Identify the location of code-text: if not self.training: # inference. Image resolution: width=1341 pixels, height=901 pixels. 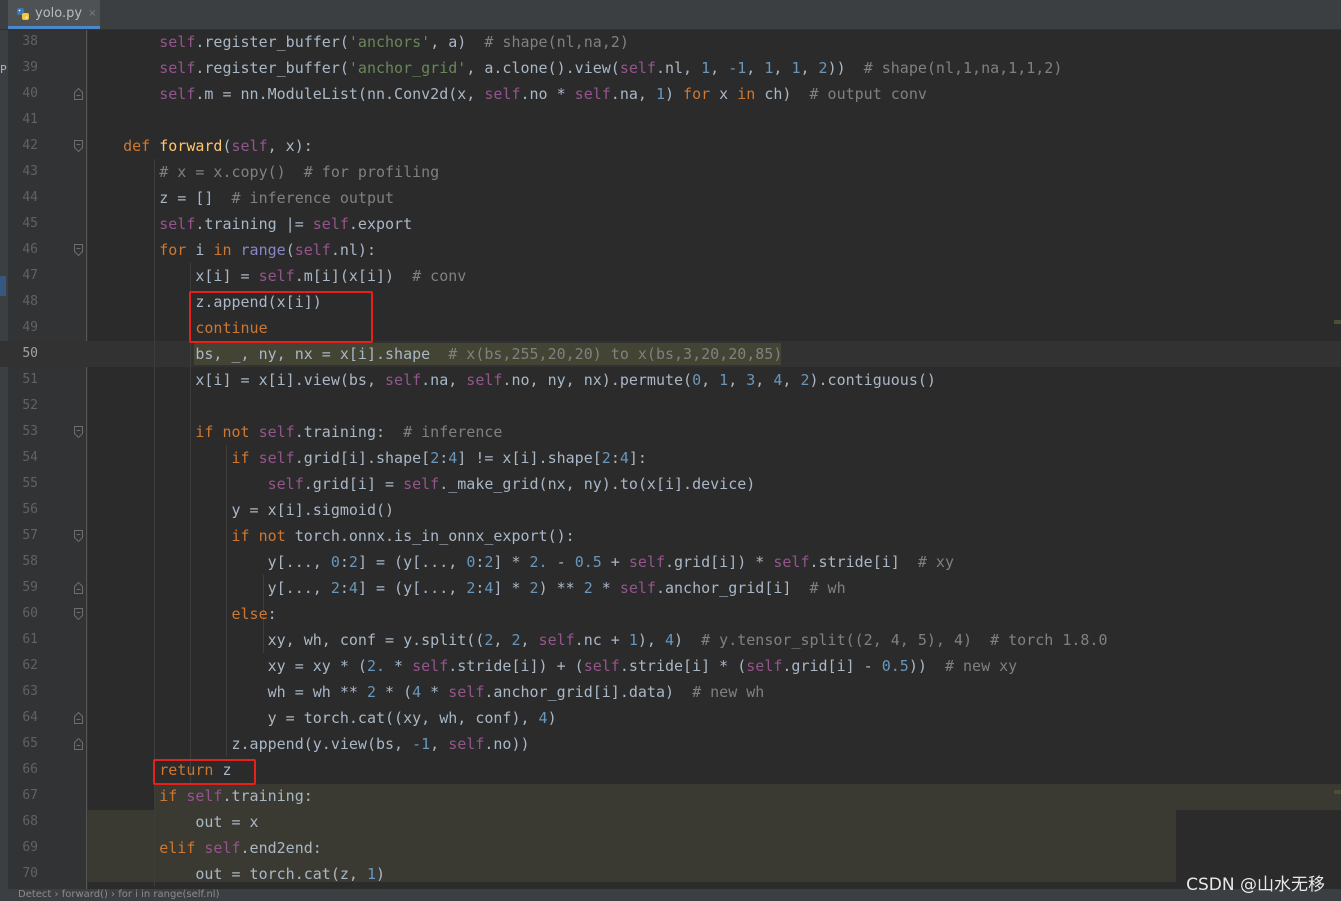
(349, 432).